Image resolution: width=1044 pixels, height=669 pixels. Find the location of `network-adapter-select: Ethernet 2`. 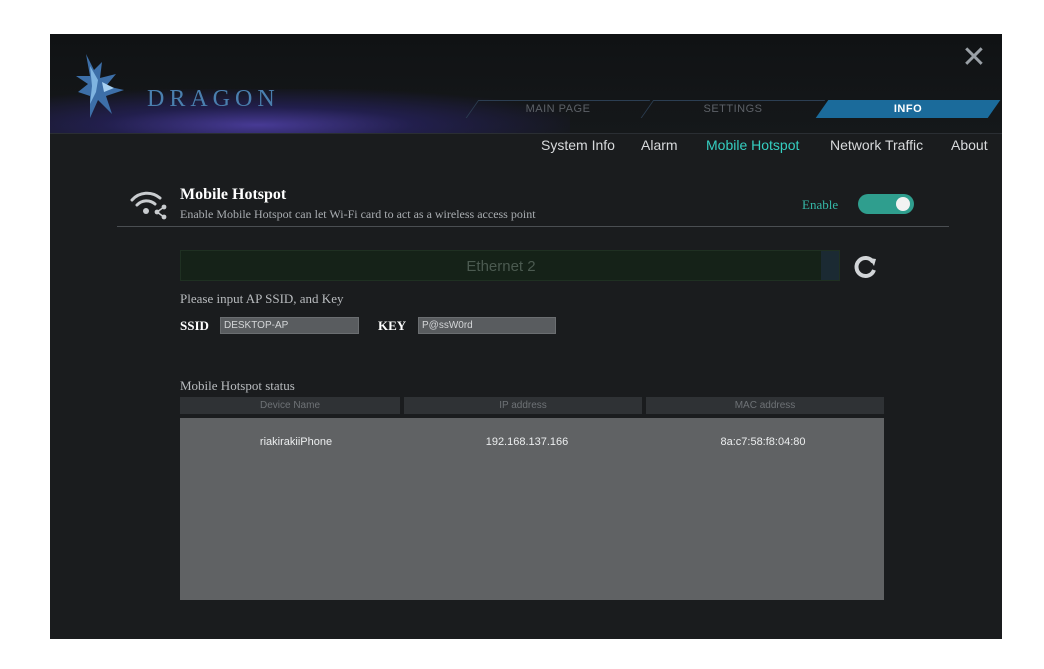

network-adapter-select: Ethernet 2 is located at coordinates (510, 265).